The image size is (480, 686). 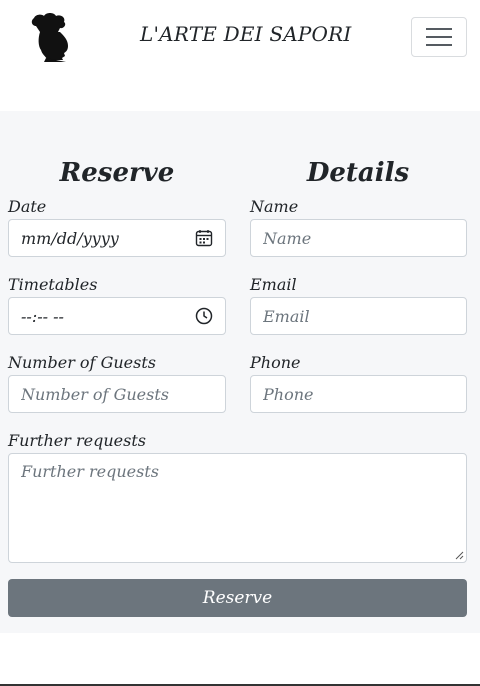 I want to click on phone-input, so click(x=358, y=394).